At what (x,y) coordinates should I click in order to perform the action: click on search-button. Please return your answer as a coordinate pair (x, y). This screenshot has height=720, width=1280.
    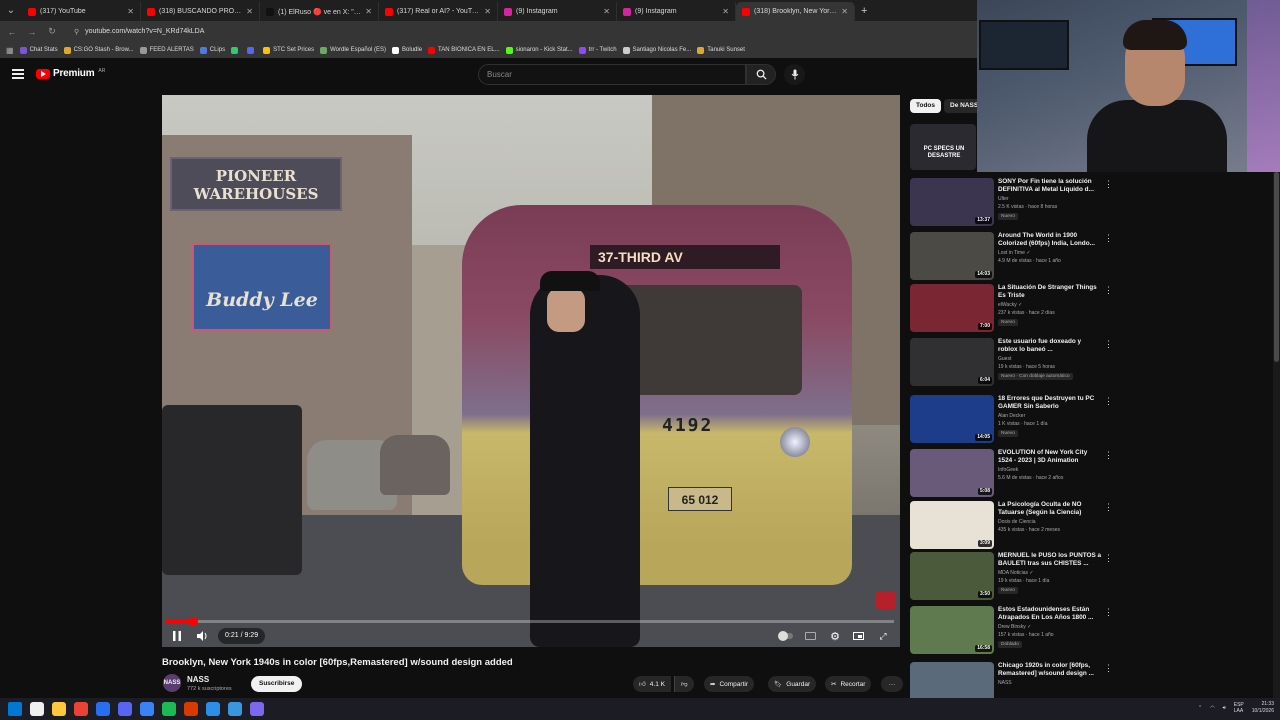
    Looking at the image, I should click on (761, 74).